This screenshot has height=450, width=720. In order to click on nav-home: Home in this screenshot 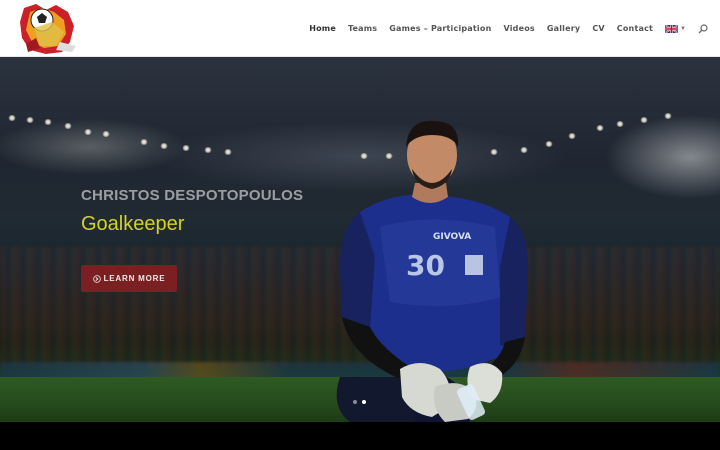, I will do `click(322, 28)`.